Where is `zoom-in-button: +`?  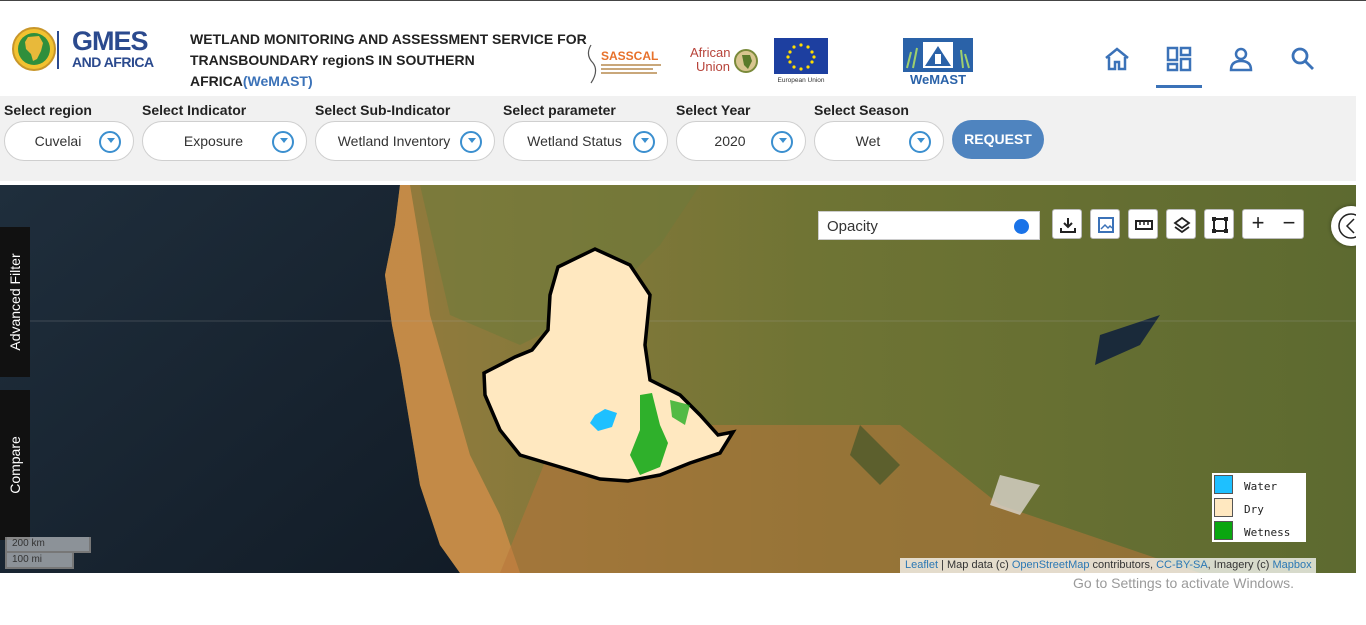
zoom-in-button: + is located at coordinates (1258, 224).